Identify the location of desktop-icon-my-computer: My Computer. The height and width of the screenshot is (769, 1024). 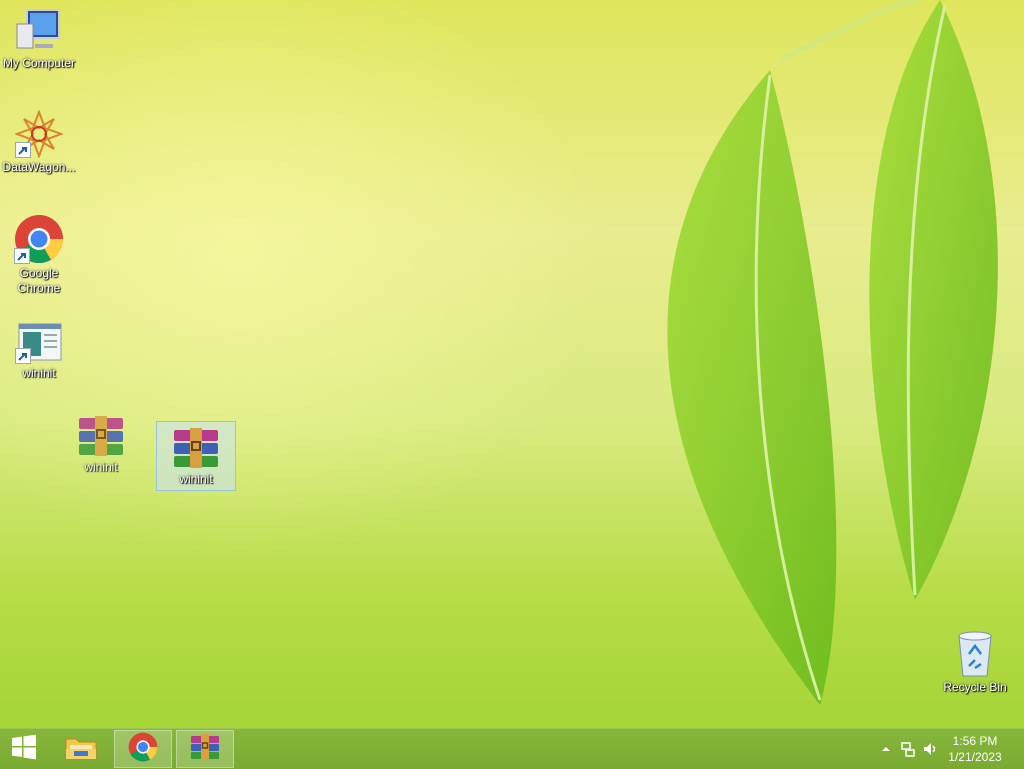
(39, 39).